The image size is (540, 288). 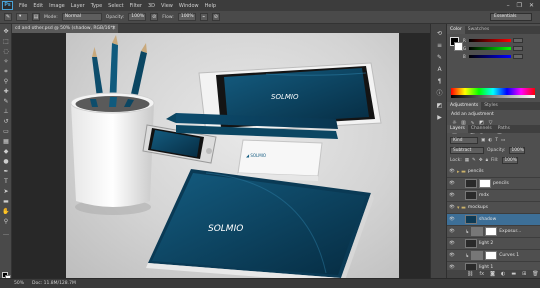 What do you see at coordinates (457, 129) in the screenshot?
I see `tab-layers: Layers` at bounding box center [457, 129].